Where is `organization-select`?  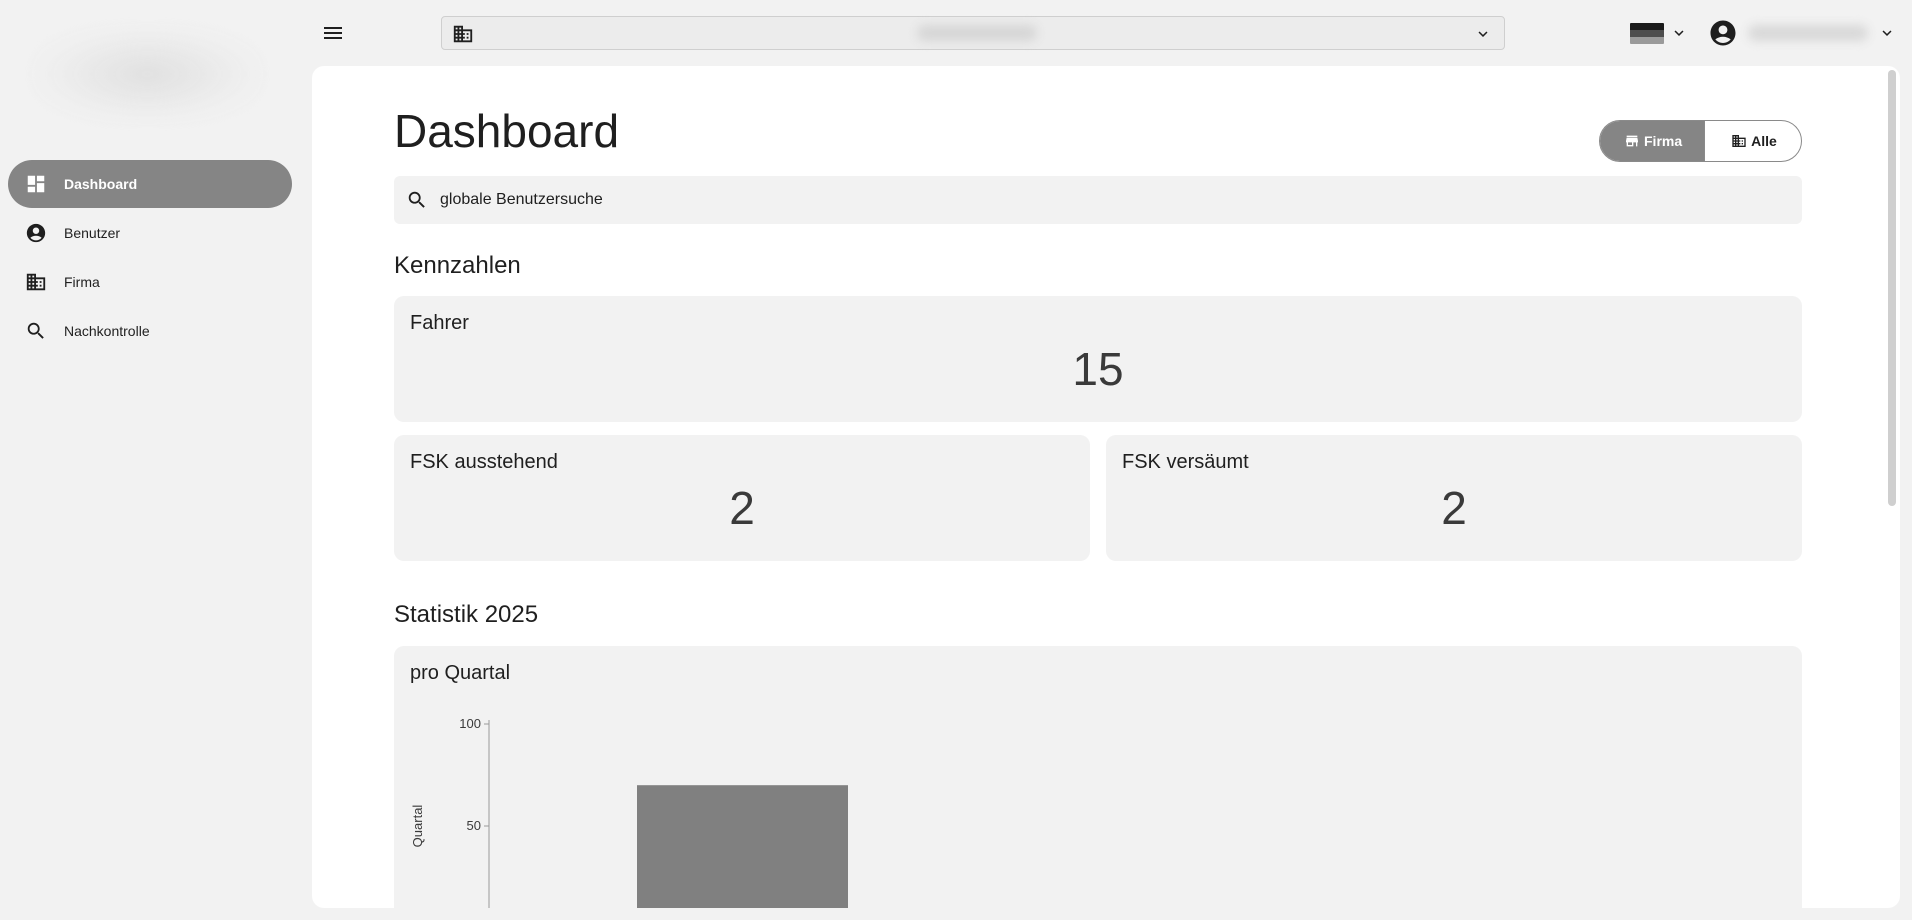
organization-select is located at coordinates (973, 33).